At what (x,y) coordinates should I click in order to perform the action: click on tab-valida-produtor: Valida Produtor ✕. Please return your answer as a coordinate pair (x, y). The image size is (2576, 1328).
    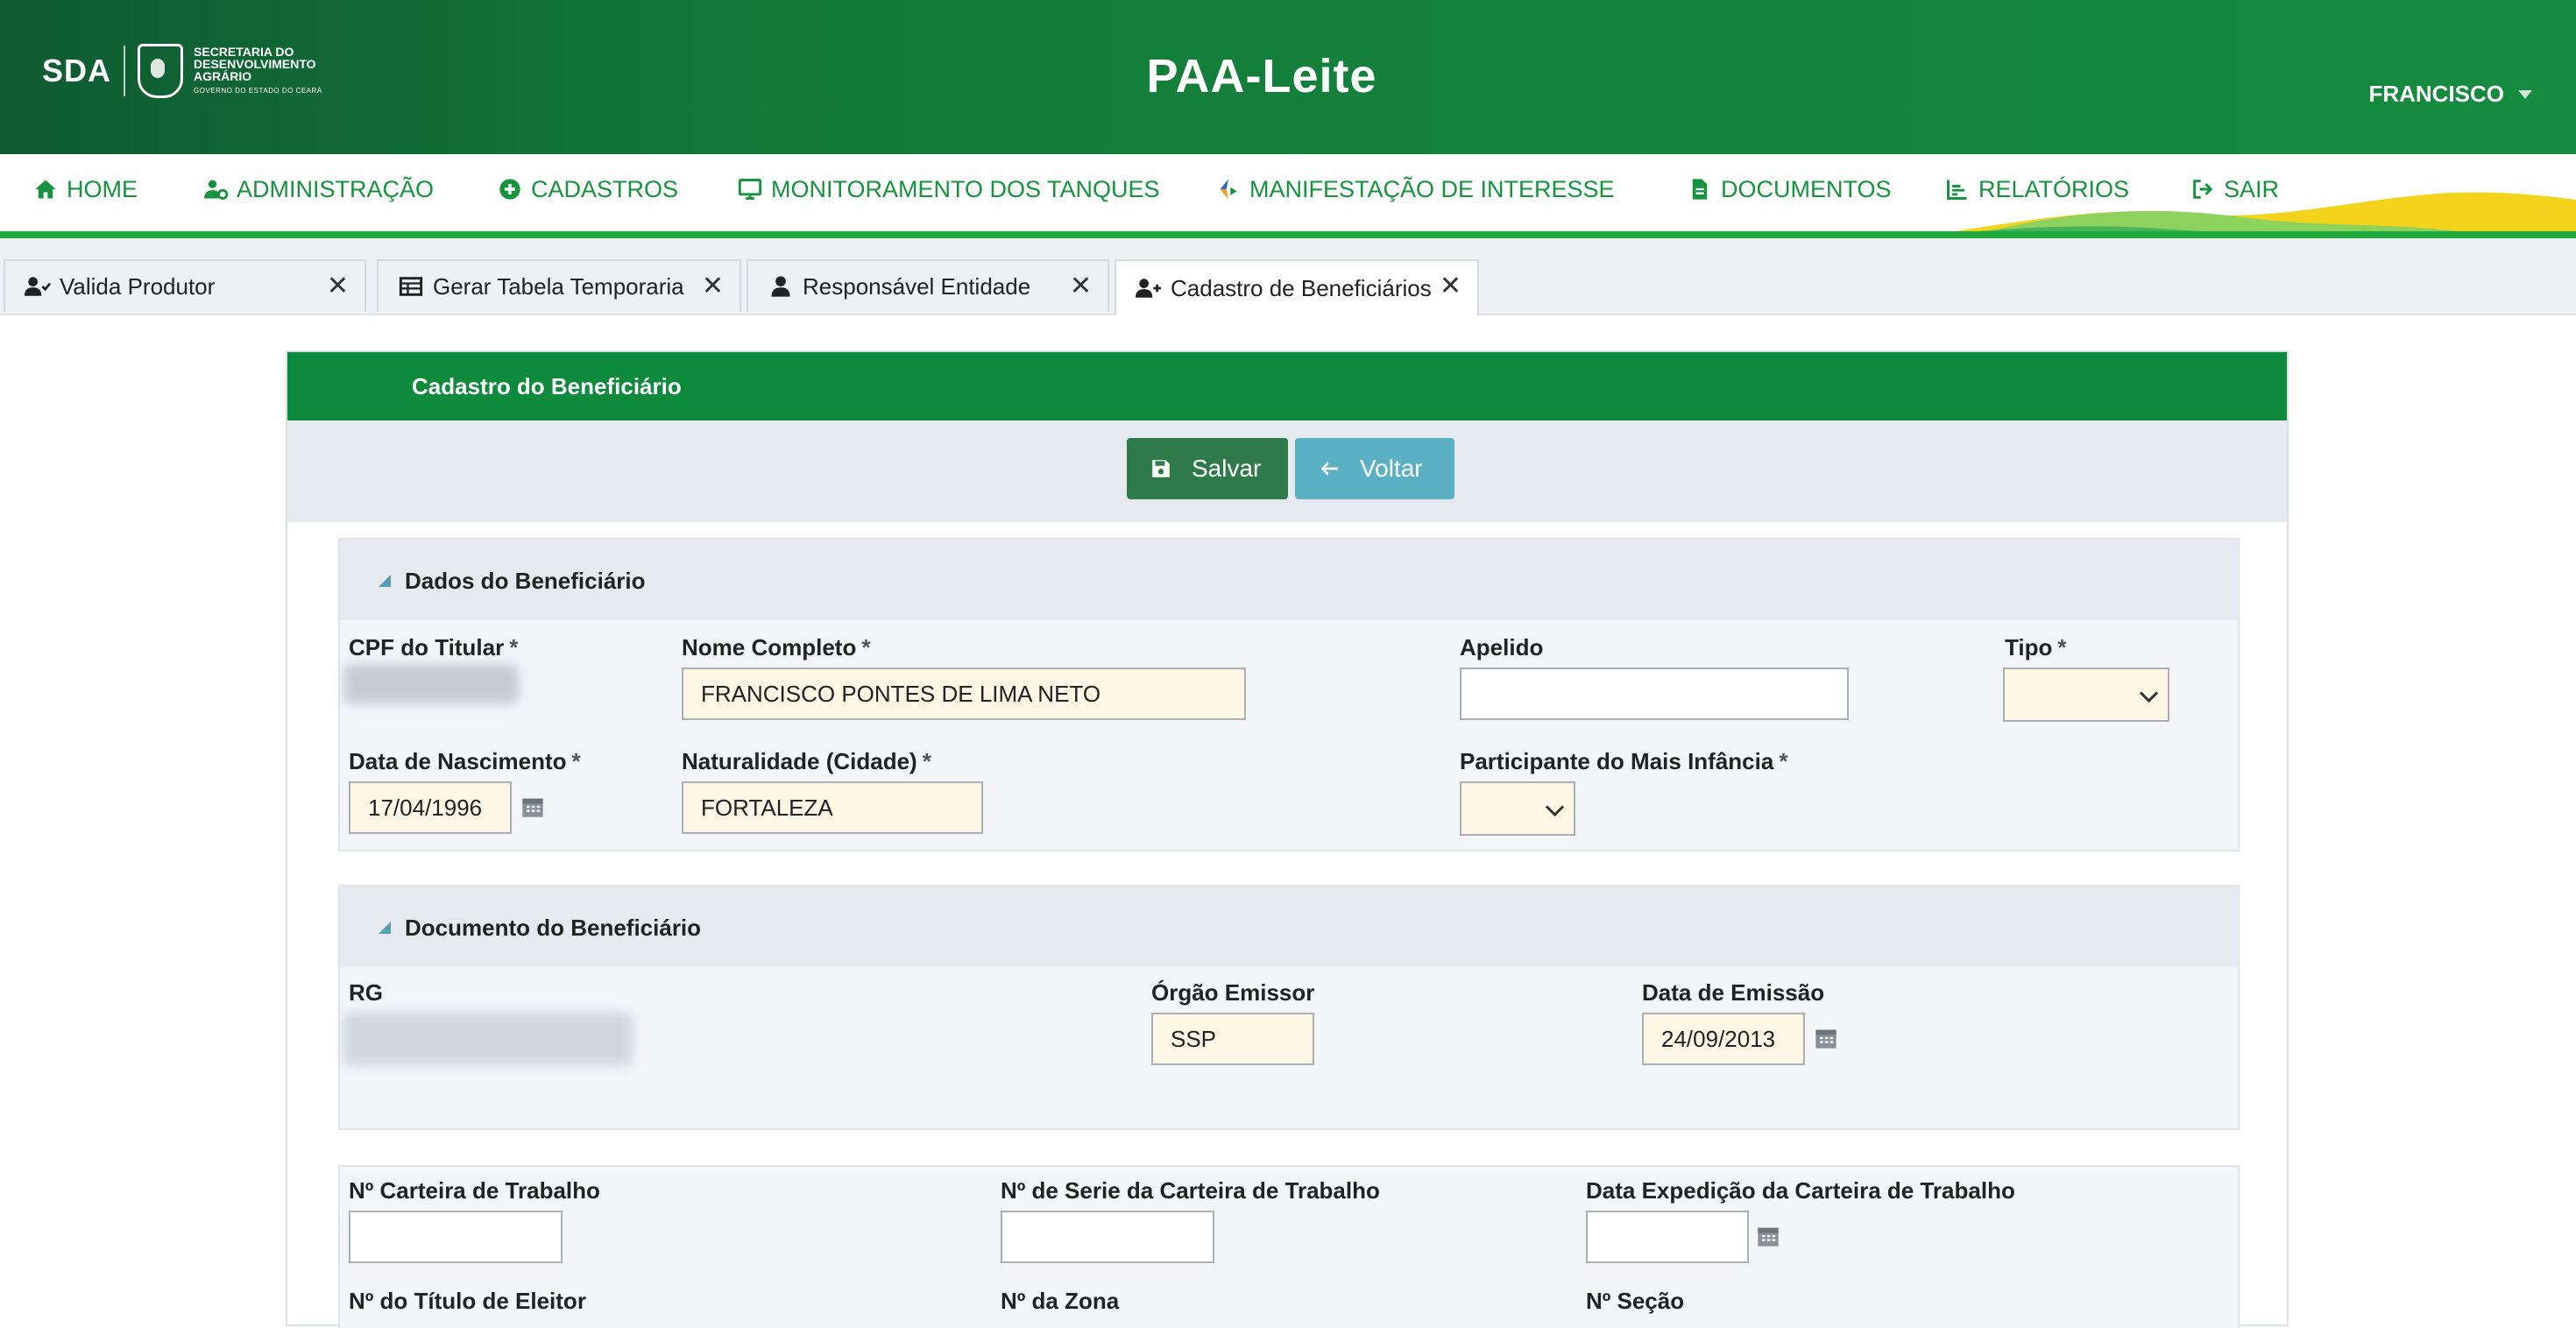
    Looking at the image, I should click on (185, 285).